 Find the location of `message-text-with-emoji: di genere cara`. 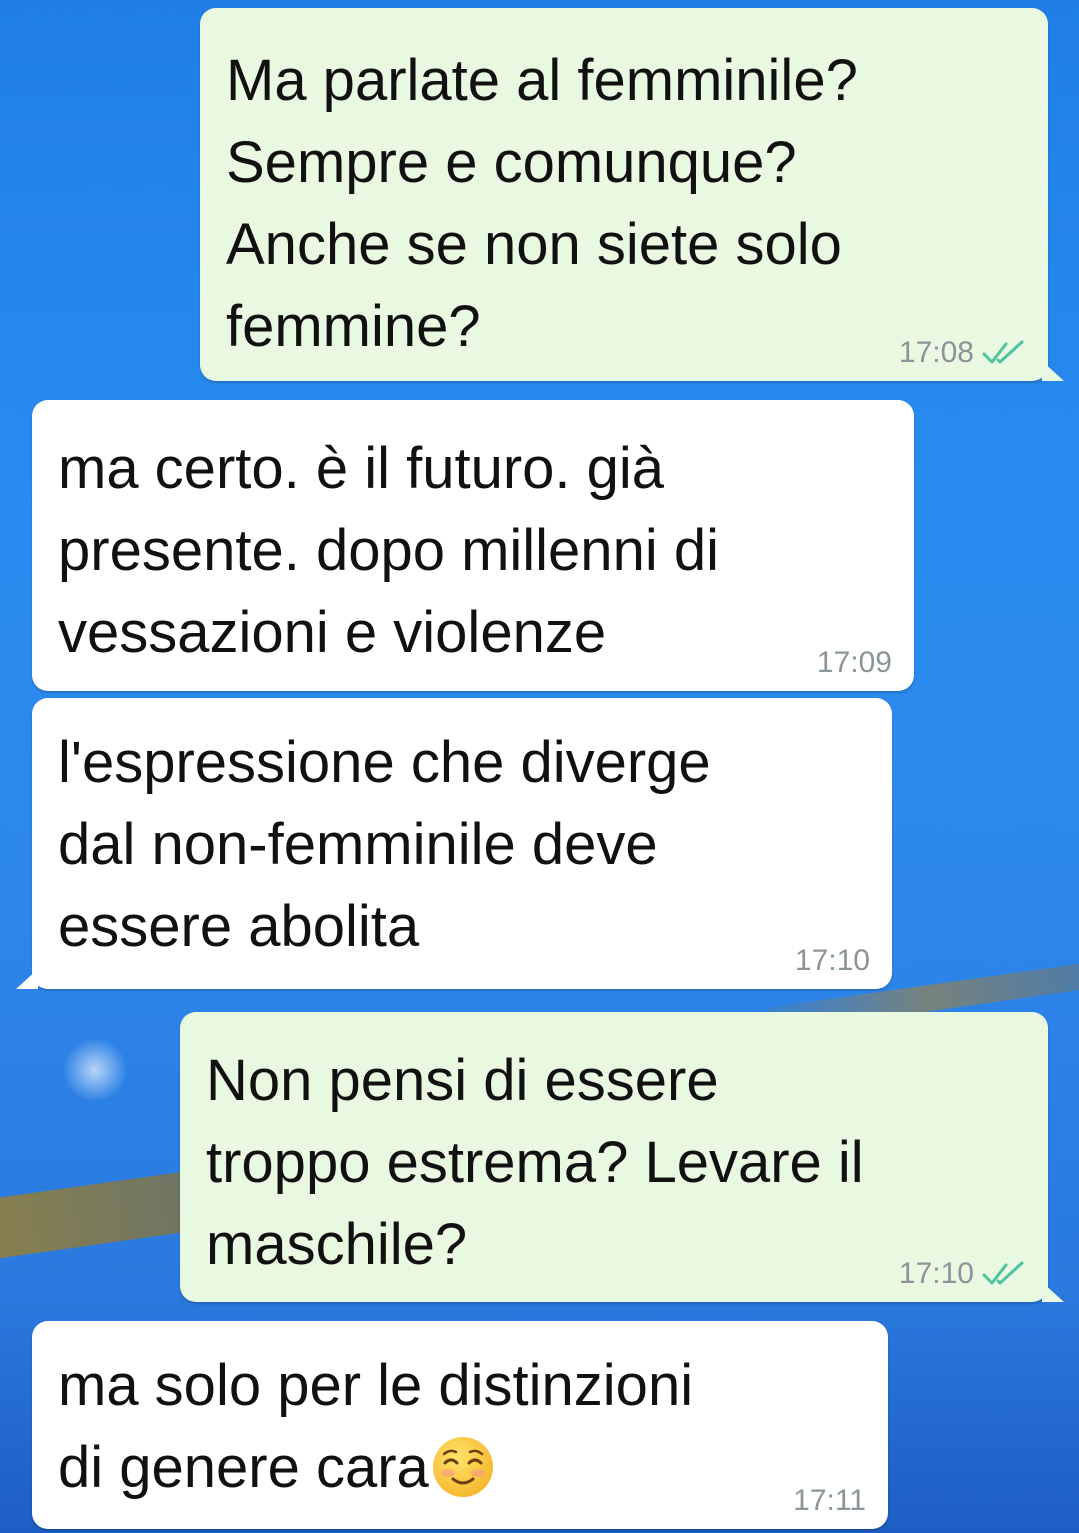

message-text-with-emoji: di genere cara is located at coordinates (460, 1468).